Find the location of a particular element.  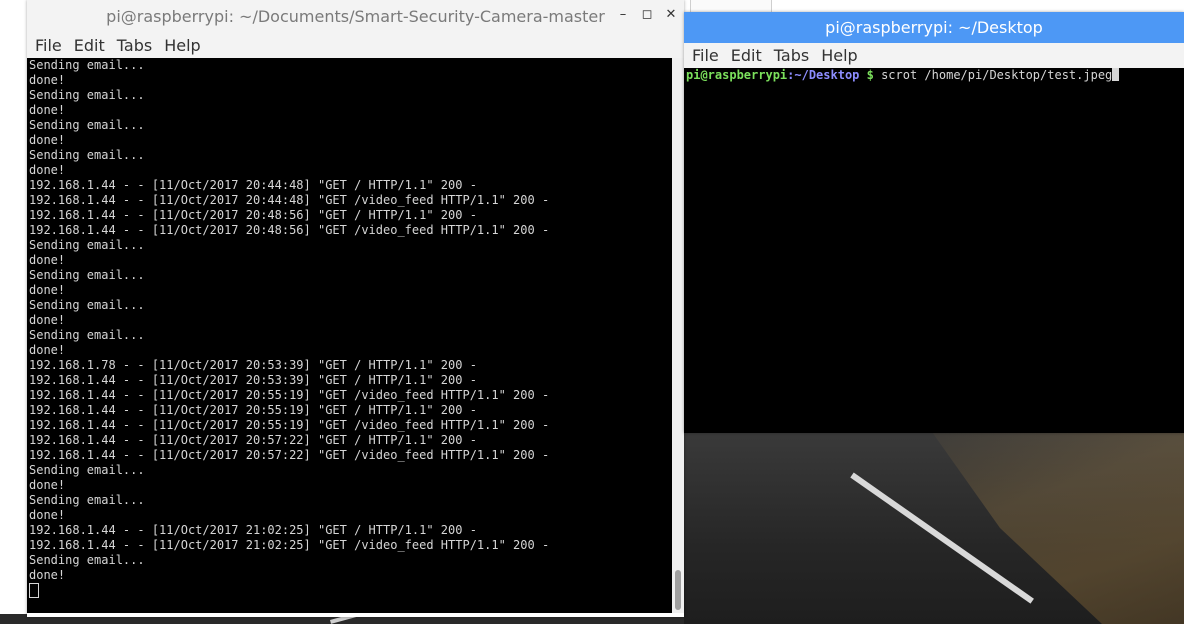

maximize-icon: ◻ is located at coordinates (647, 14).